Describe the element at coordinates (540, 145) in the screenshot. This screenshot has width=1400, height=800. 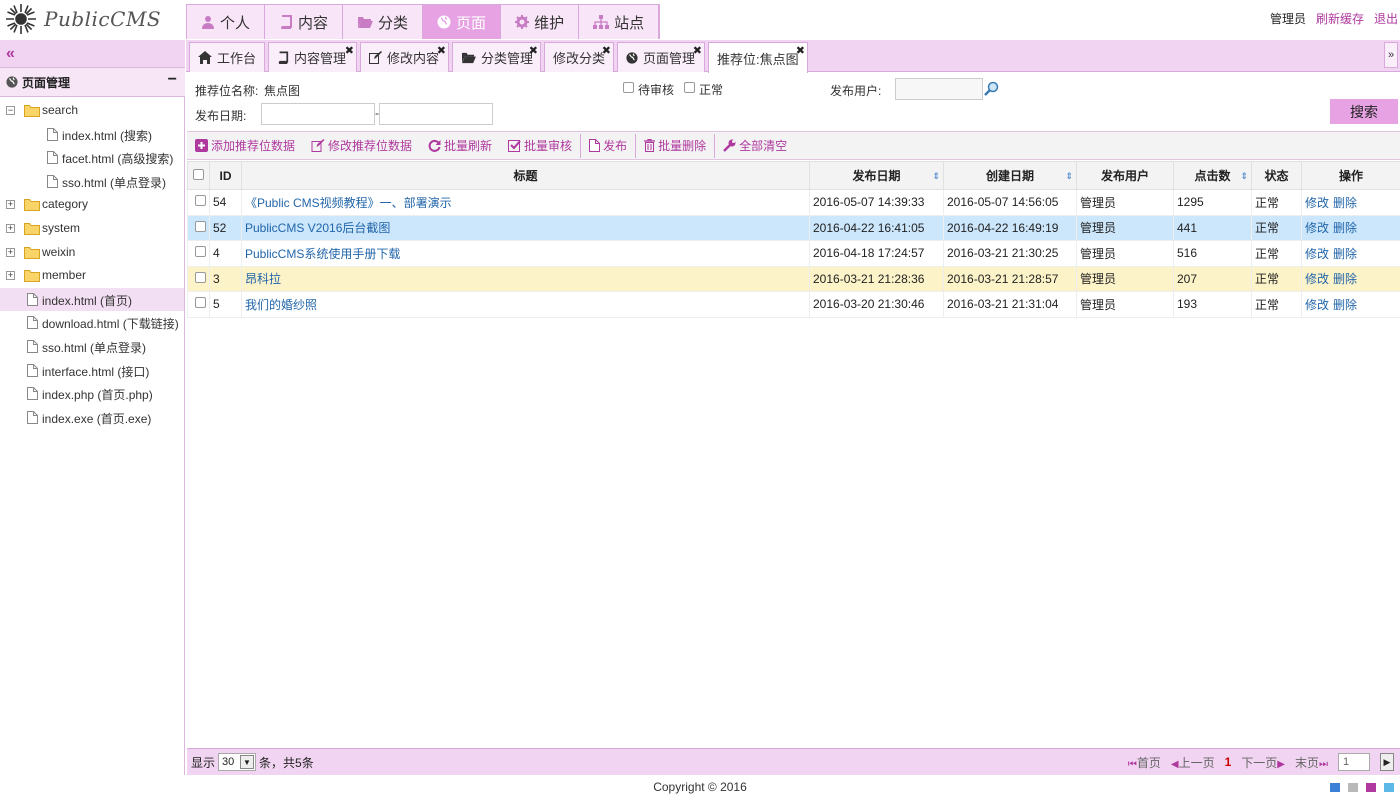
I see `batch-check-button: 批量审核` at that location.